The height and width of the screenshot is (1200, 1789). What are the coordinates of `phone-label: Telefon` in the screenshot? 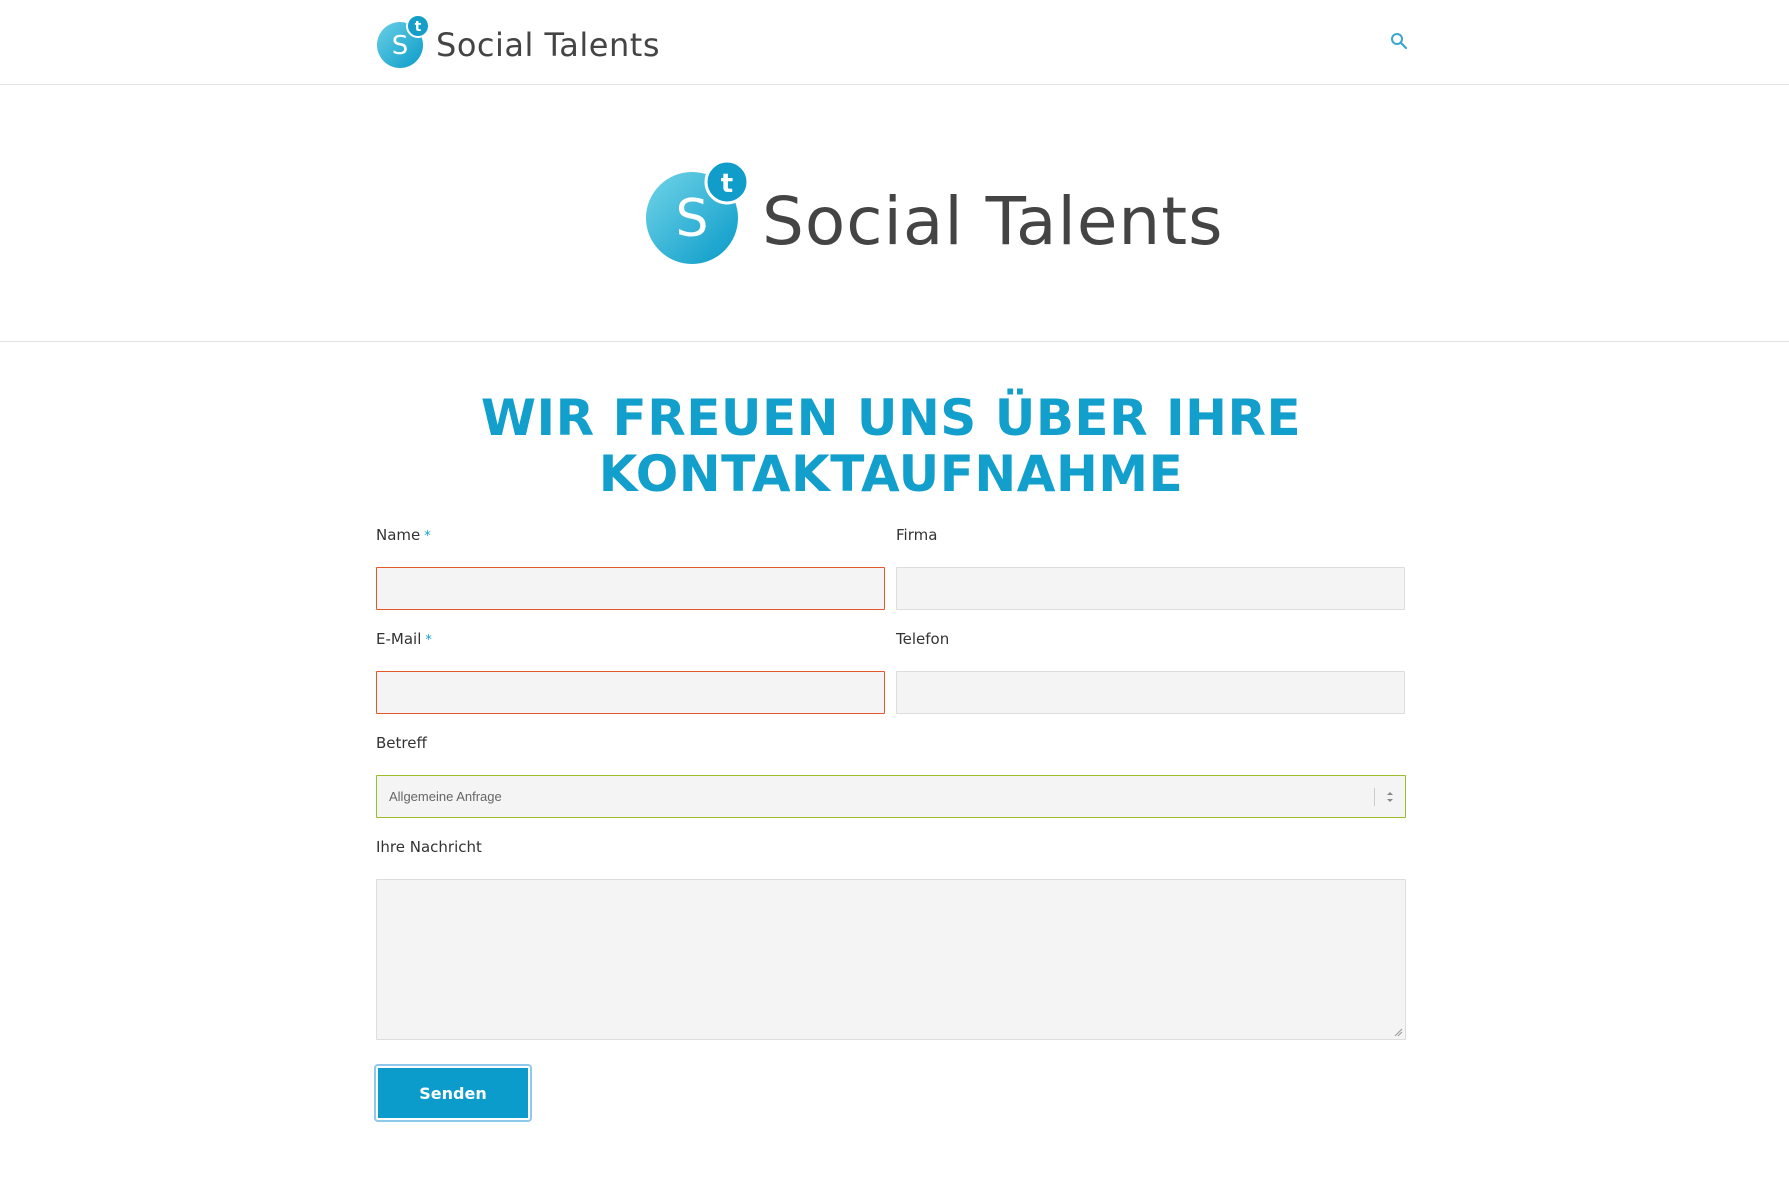 It's located at (923, 639).